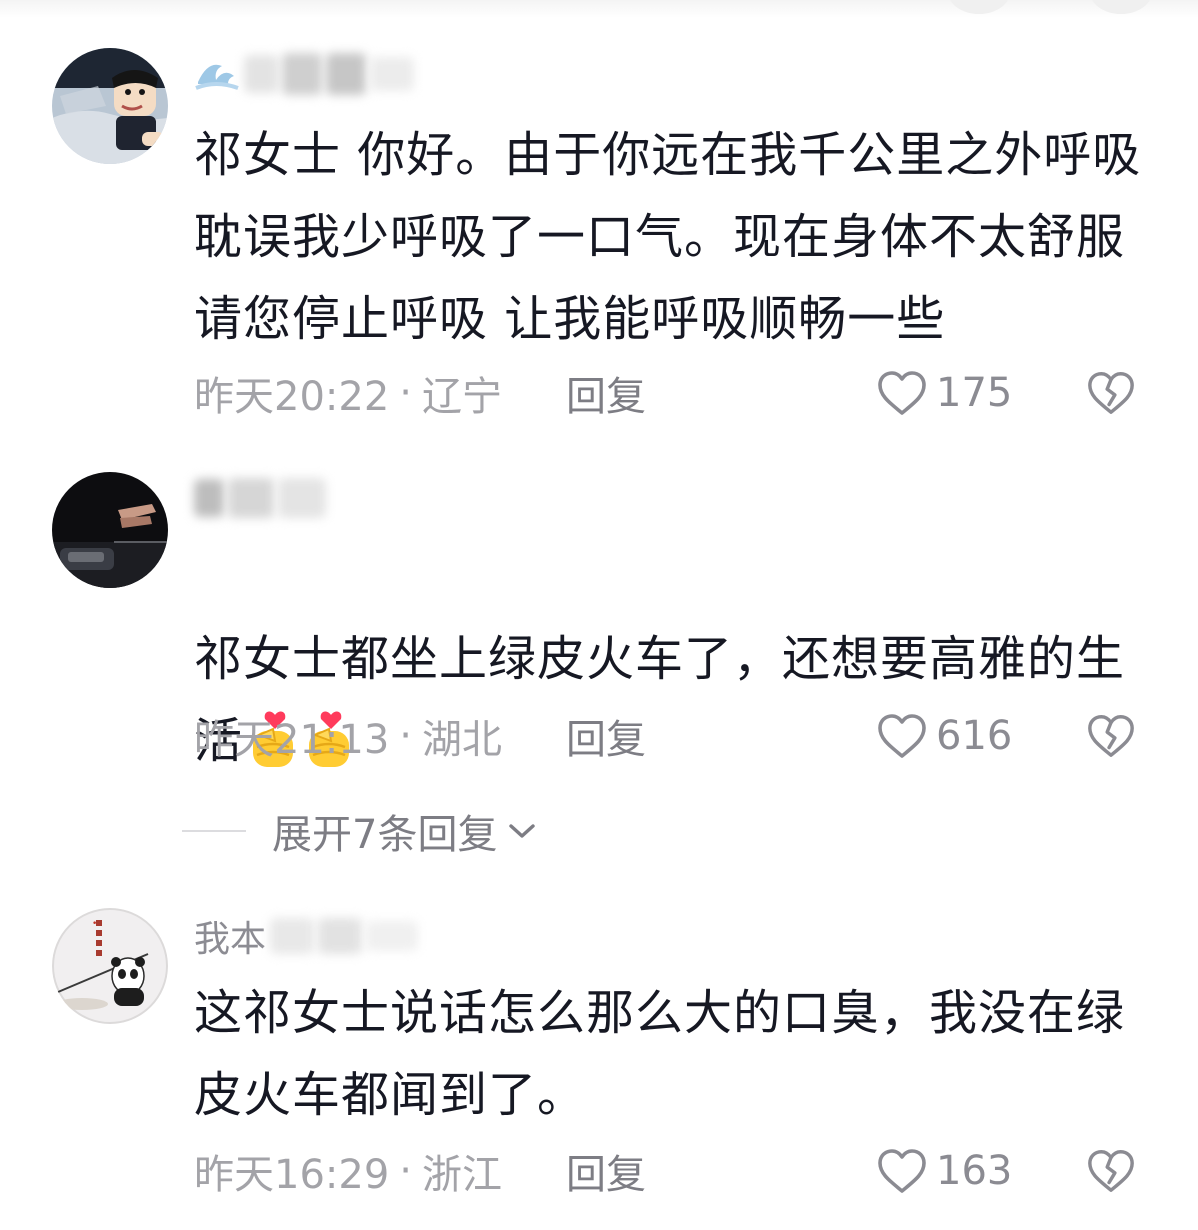  I want to click on comment-time: 昨天21:13, so click(292, 740).